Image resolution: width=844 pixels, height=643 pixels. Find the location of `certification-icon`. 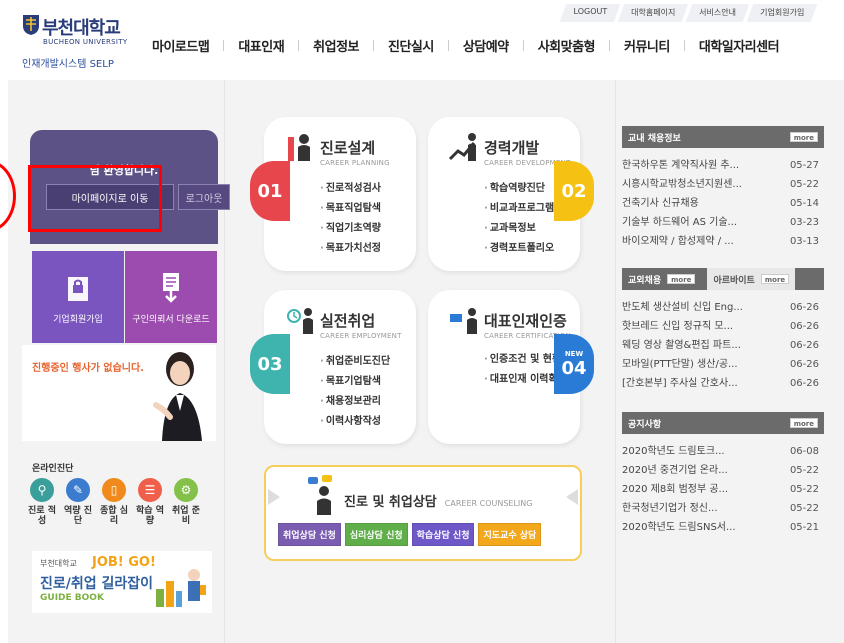

certification-icon is located at coordinates (463, 321).